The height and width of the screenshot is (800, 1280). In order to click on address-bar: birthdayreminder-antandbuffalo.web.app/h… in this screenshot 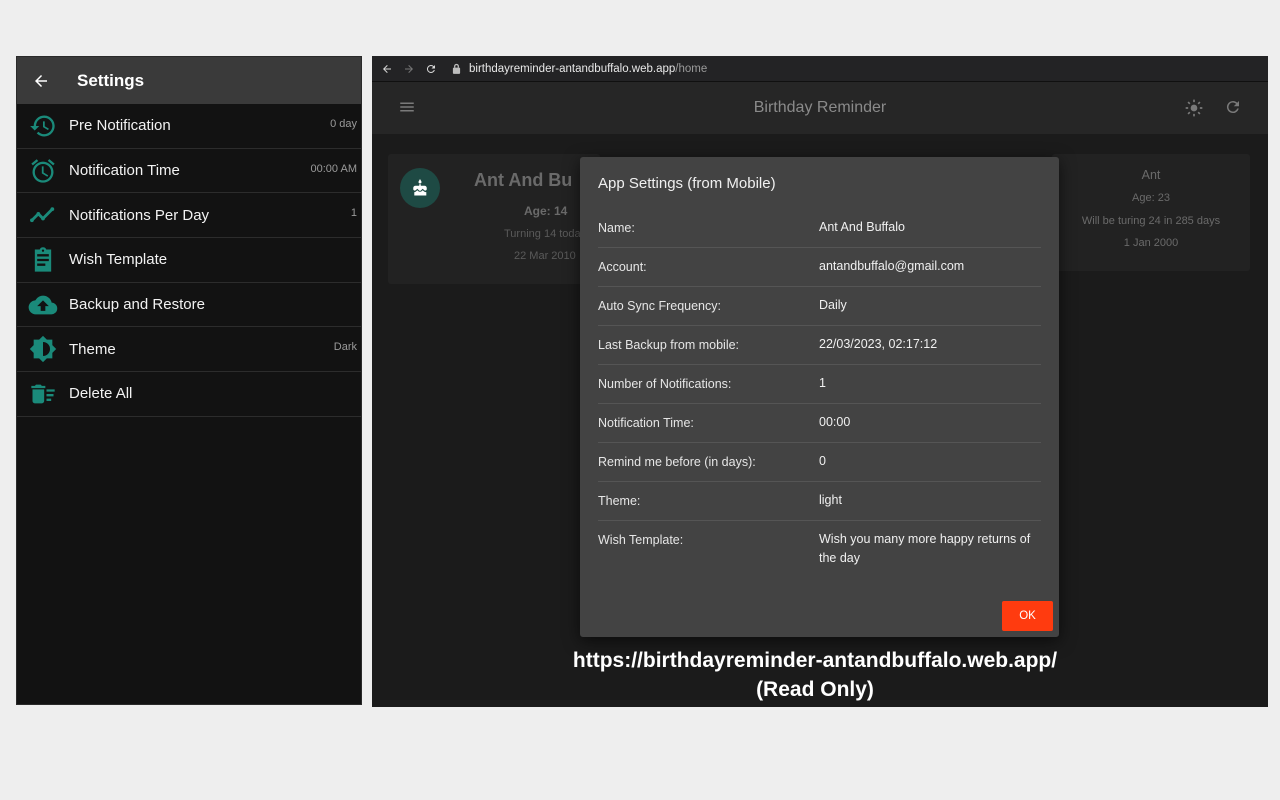, I will do `click(579, 69)`.